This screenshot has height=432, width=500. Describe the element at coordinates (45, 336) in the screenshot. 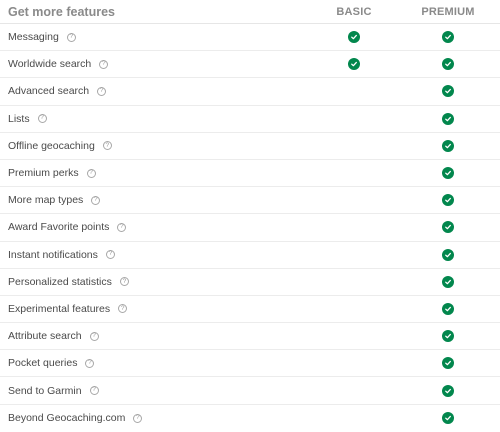

I see `feature-label: Attribute search` at that location.